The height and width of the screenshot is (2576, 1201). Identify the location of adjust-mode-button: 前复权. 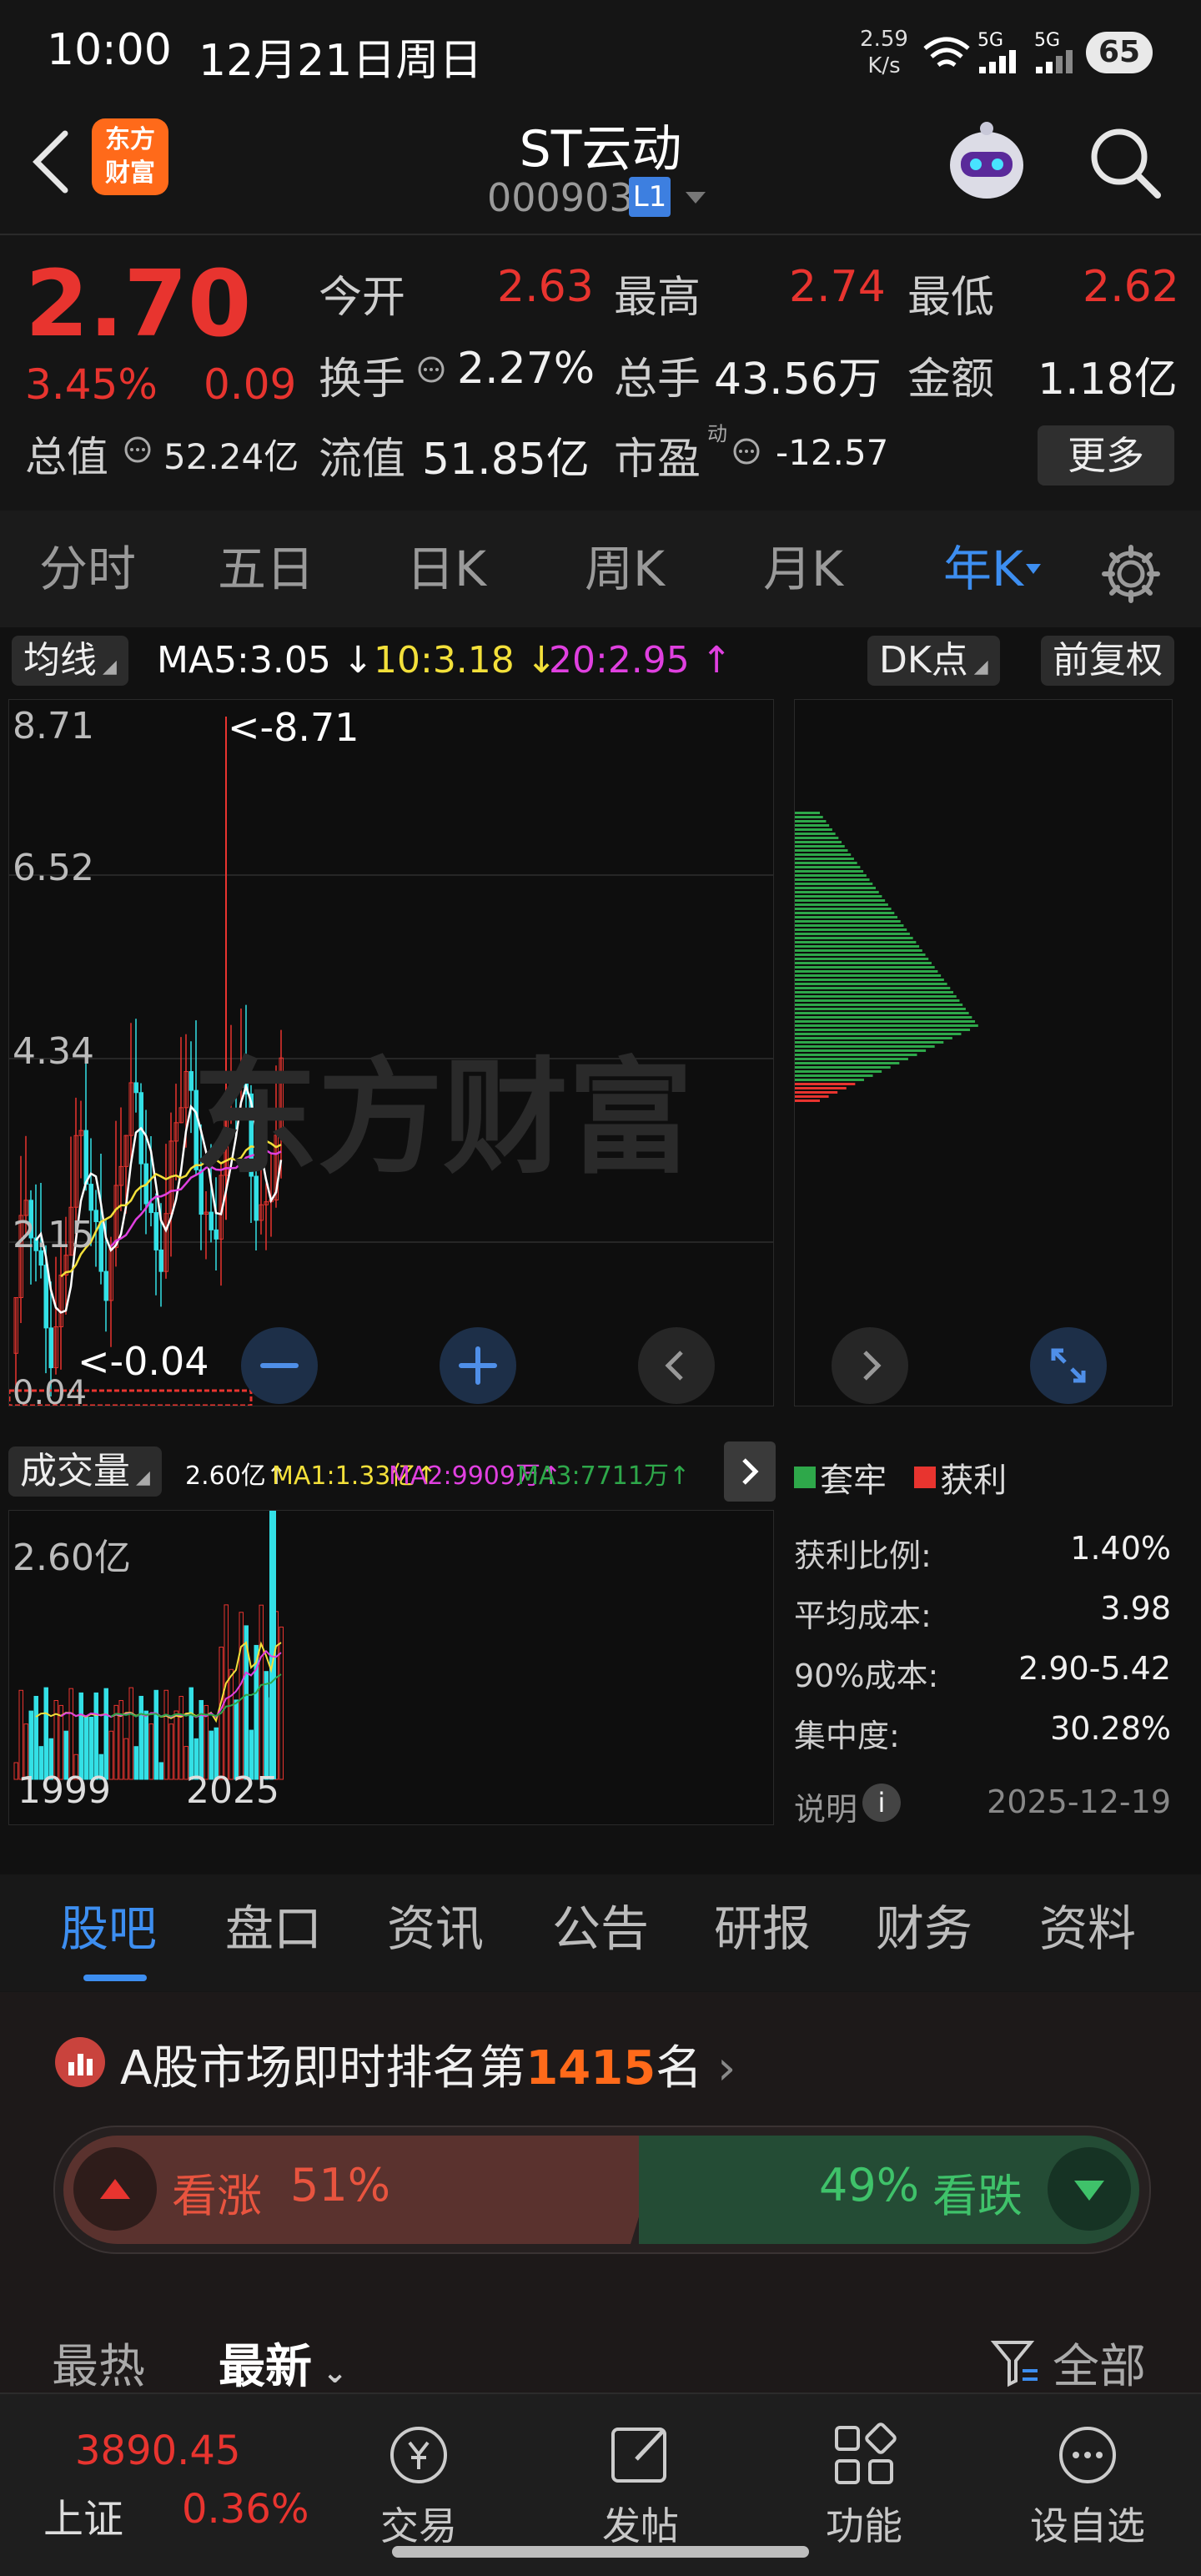
(1108, 661).